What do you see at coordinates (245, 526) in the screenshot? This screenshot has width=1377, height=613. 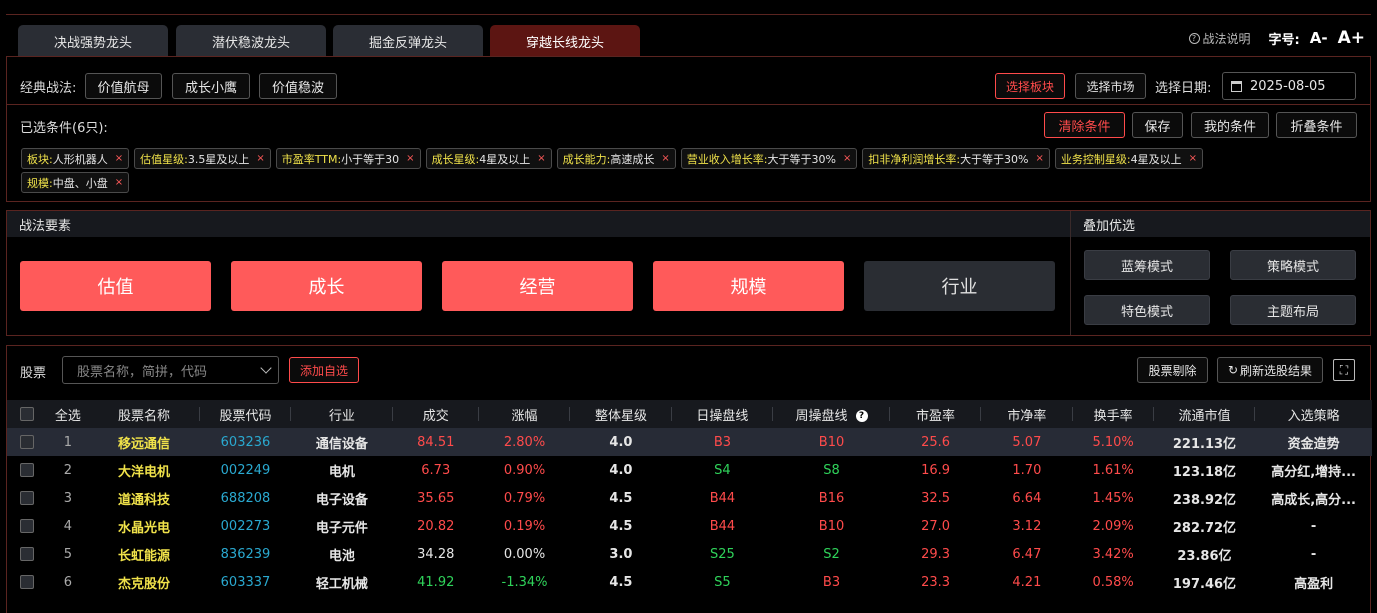 I see `stock-code: 002273` at bounding box center [245, 526].